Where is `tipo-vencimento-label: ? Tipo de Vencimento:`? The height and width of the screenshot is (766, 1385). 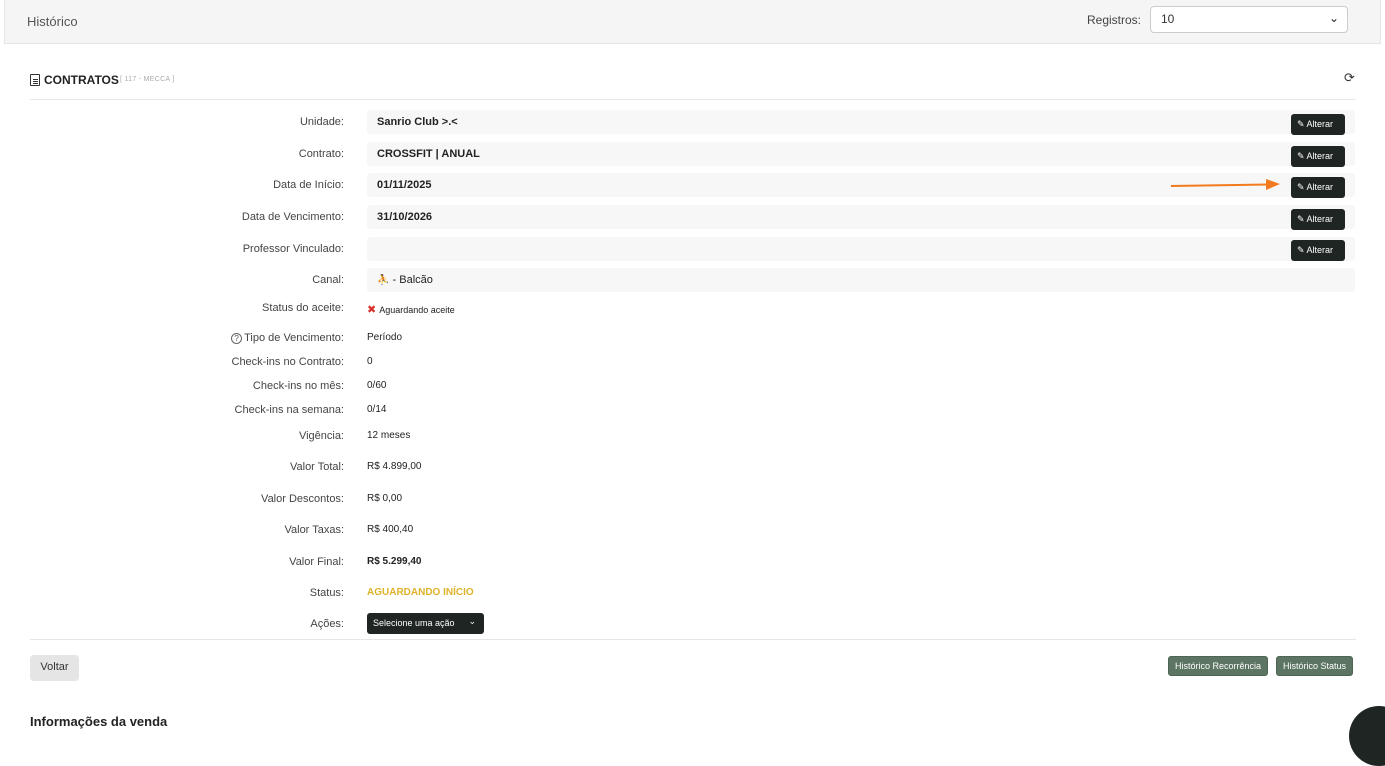
tipo-vencimento-label: ? Tipo de Vencimento: is located at coordinates (287, 338).